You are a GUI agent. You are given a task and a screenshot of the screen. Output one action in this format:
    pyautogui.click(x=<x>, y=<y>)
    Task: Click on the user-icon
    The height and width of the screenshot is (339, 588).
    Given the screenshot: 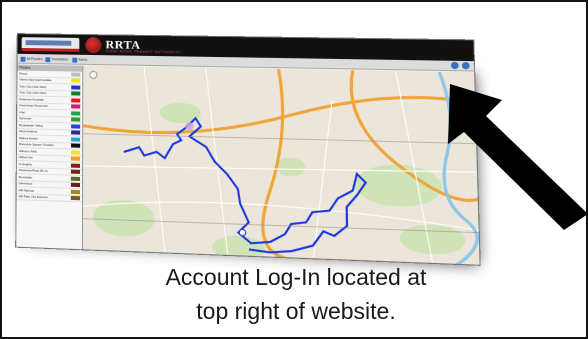 What is the action you would take?
    pyautogui.click(x=454, y=65)
    